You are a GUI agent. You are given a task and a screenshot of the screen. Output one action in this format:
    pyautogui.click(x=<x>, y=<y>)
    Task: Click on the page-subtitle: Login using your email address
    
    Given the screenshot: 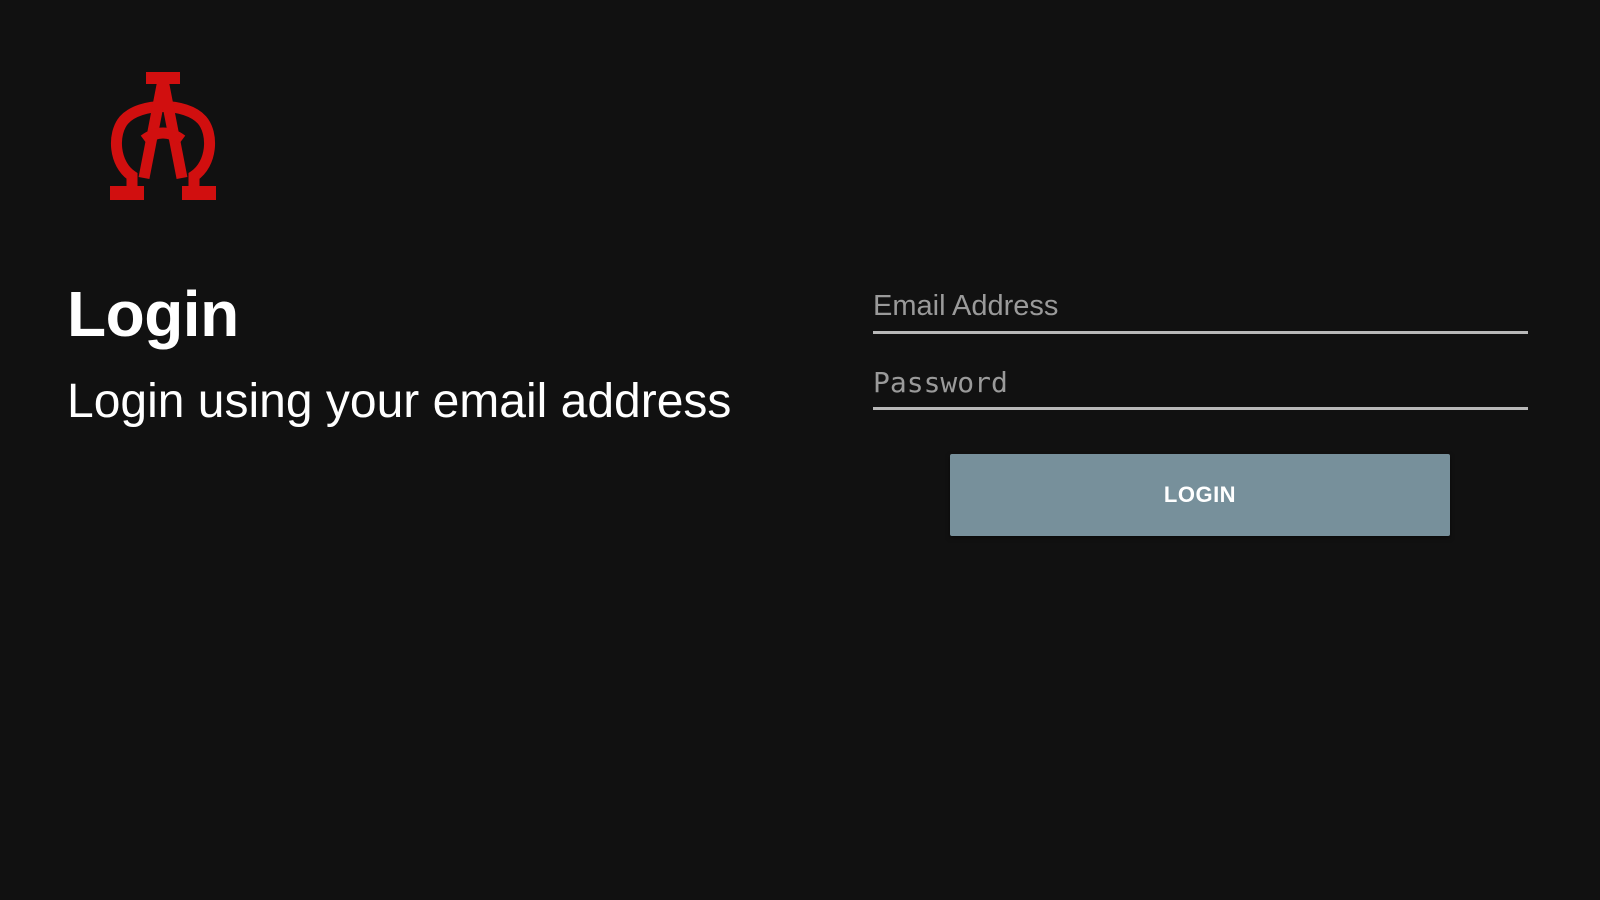 What is the action you would take?
    pyautogui.click(x=399, y=401)
    